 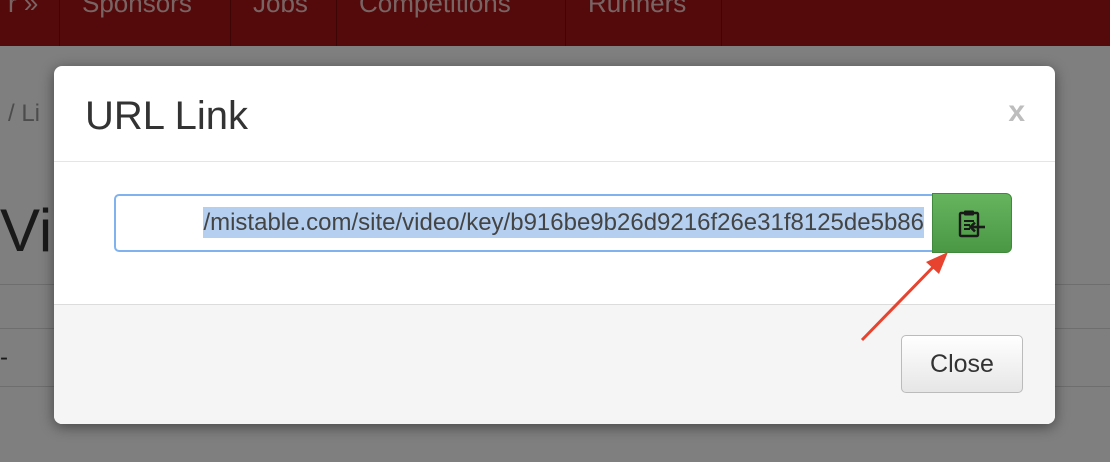 I want to click on modal-title: URL Link, so click(x=167, y=116).